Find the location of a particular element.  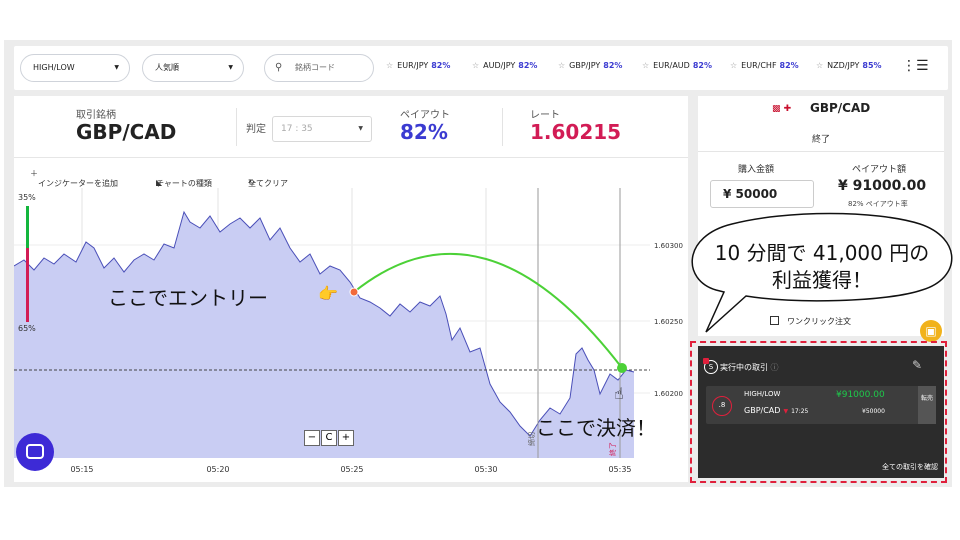

zoom-out-button: − is located at coordinates (312, 438).